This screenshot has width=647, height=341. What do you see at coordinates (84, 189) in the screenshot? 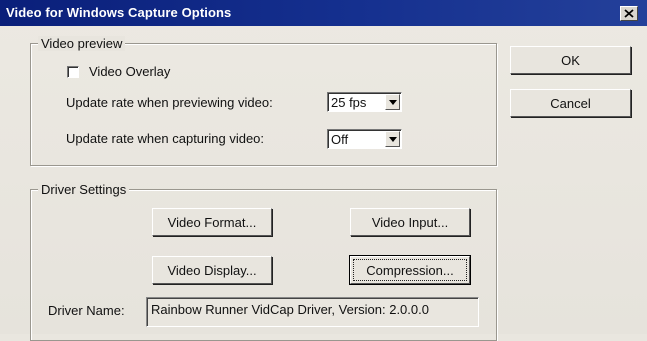
I see `driver-settings-group-label: Driver Settings` at bounding box center [84, 189].